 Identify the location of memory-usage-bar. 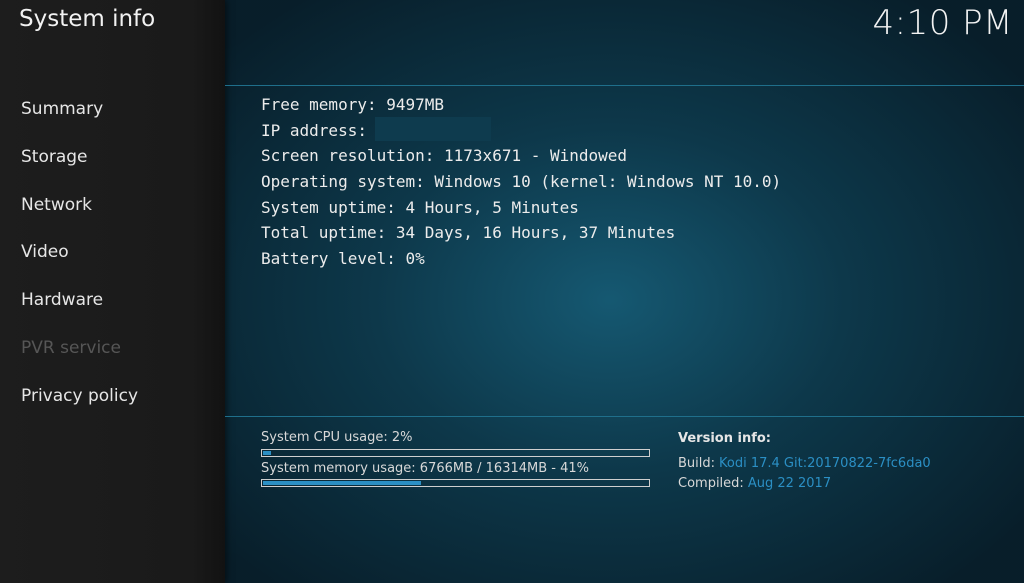
(455, 483).